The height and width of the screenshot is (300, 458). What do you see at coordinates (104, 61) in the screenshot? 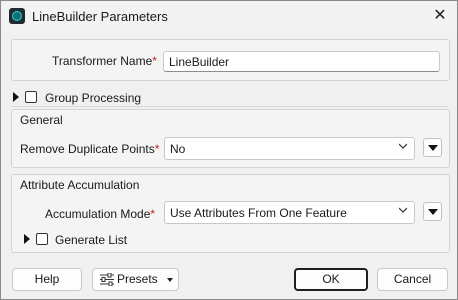
I see `transformer-name-label: Transformer Name*` at bounding box center [104, 61].